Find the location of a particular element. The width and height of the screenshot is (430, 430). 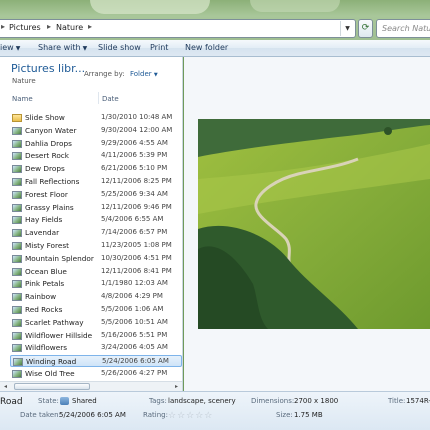

file-date: 10/30/2006 4:51 PM is located at coordinates (136, 257).